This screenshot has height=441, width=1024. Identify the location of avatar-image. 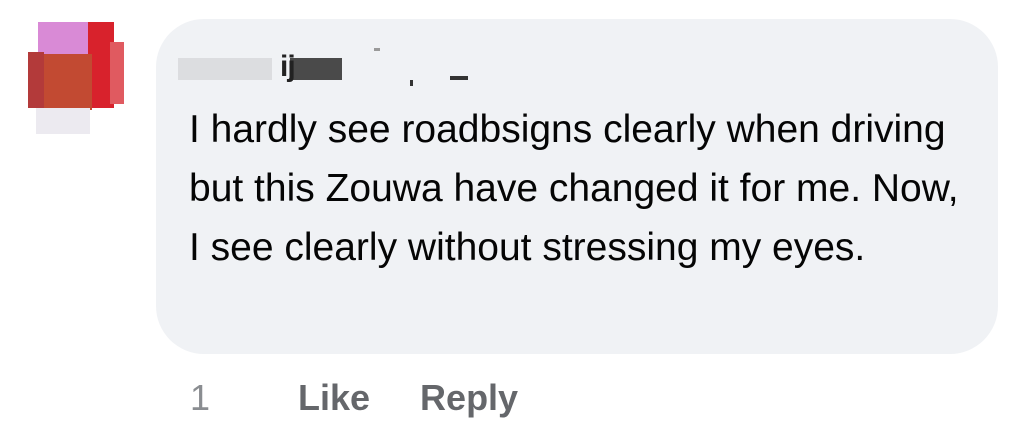
(76, 78).